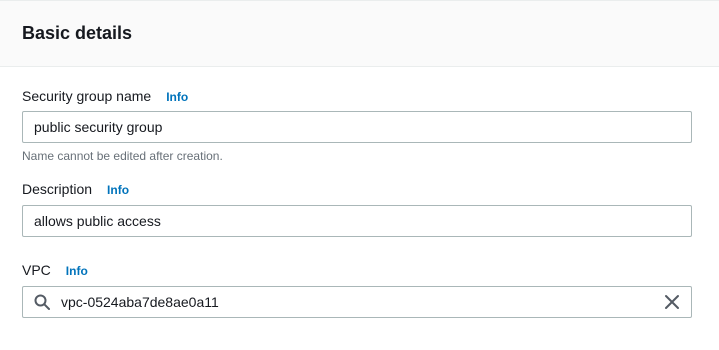 The image size is (719, 350). Describe the element at coordinates (357, 221) in the screenshot. I see `description-input` at that location.